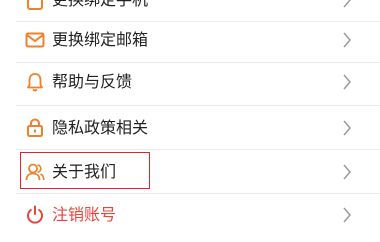 This screenshot has height=242, width=380. Describe the element at coordinates (35, 5) in the screenshot. I see `phone-icon` at that location.